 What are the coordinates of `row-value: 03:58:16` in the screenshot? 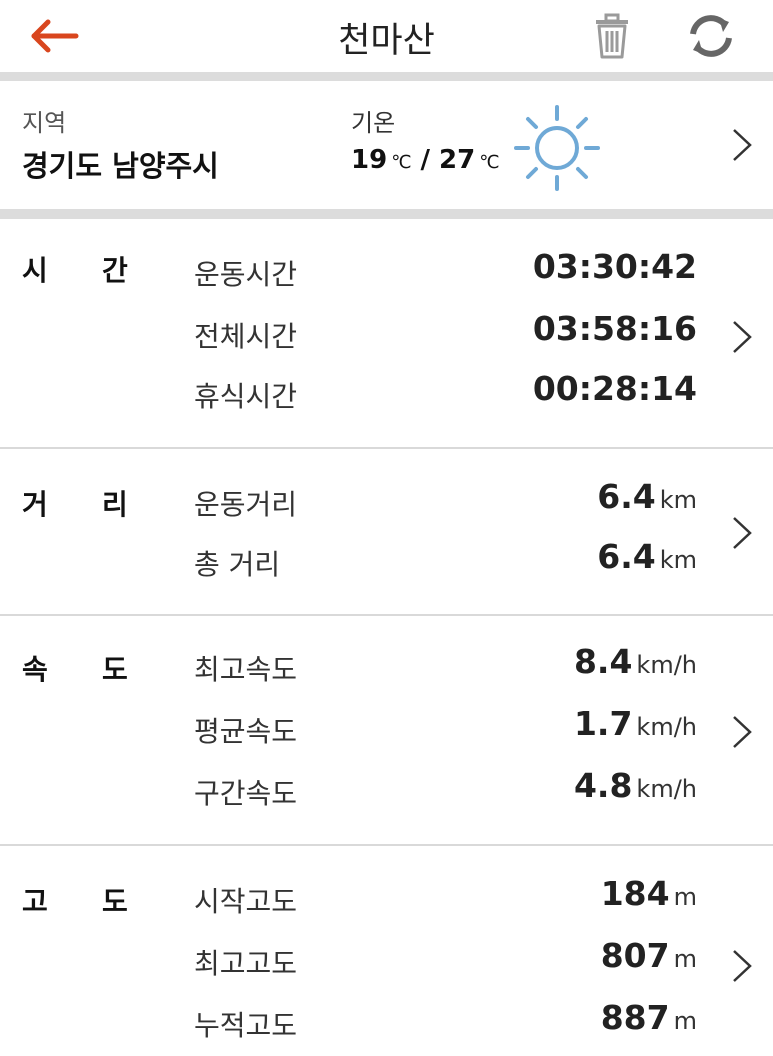 It's located at (615, 328).